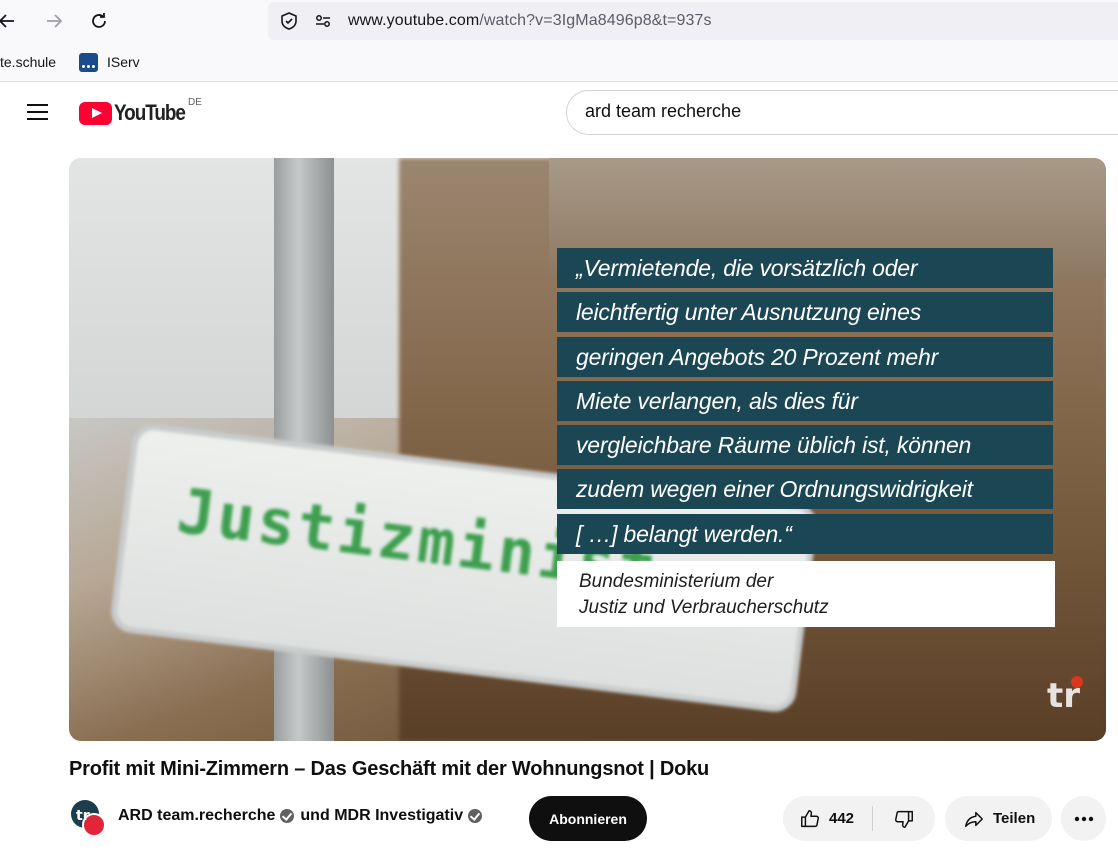 This screenshot has height=851, width=1118. Describe the element at coordinates (88, 62) in the screenshot. I see `iserv-icon` at that location.